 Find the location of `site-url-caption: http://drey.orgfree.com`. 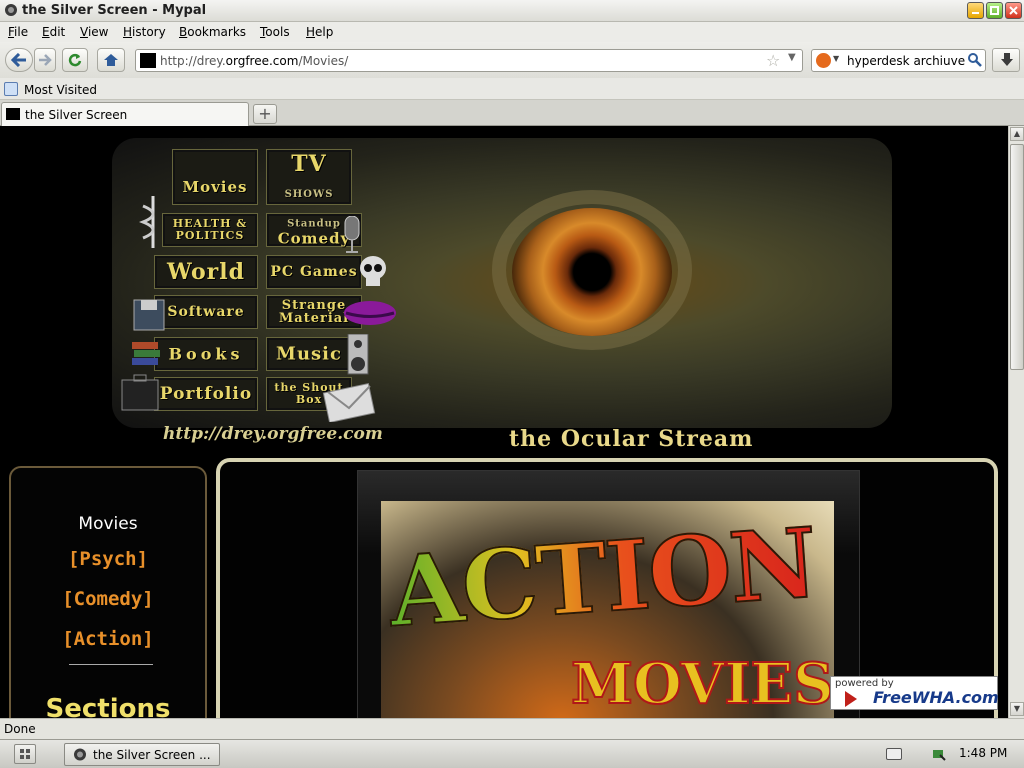

site-url-caption: http://drey.orgfree.com is located at coordinates (273, 434).